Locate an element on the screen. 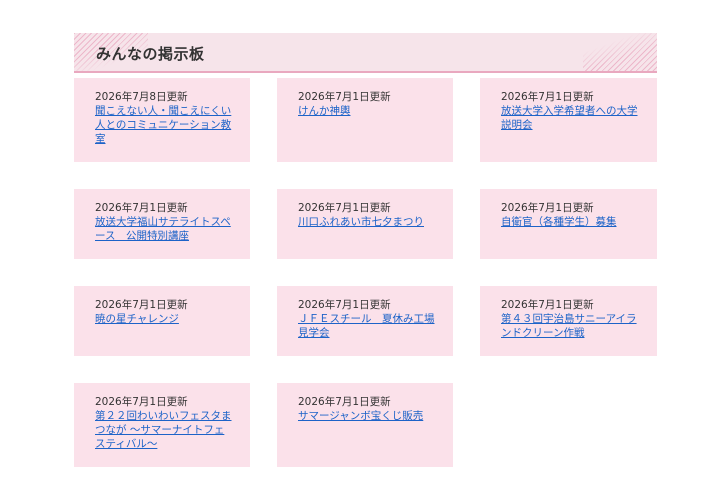  post-link: 第２２回わいわいフェスタまつなが ～サマーナイトフェスティバル～ is located at coordinates (163, 430).